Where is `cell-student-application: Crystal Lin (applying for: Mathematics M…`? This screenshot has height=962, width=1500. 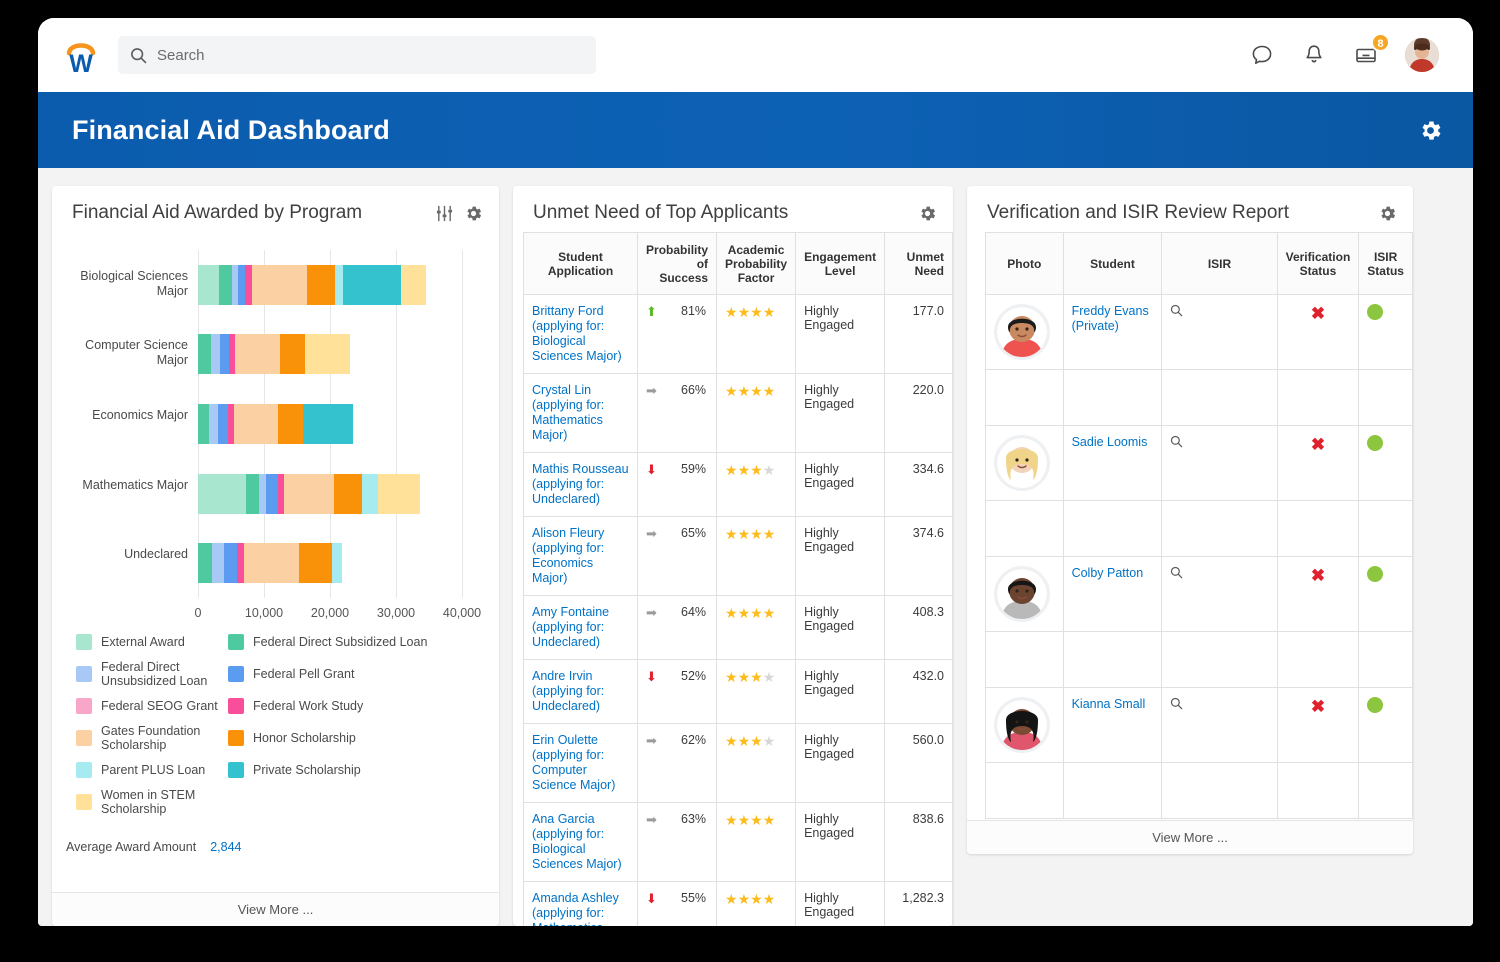 cell-student-application: Crystal Lin (applying for: Mathematics M… is located at coordinates (580, 413).